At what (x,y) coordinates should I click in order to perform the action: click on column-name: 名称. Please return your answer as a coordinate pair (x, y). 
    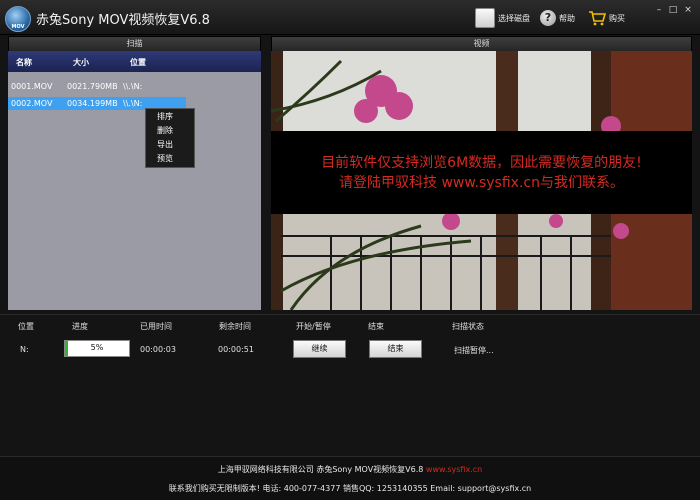
    Looking at the image, I should click on (24, 62).